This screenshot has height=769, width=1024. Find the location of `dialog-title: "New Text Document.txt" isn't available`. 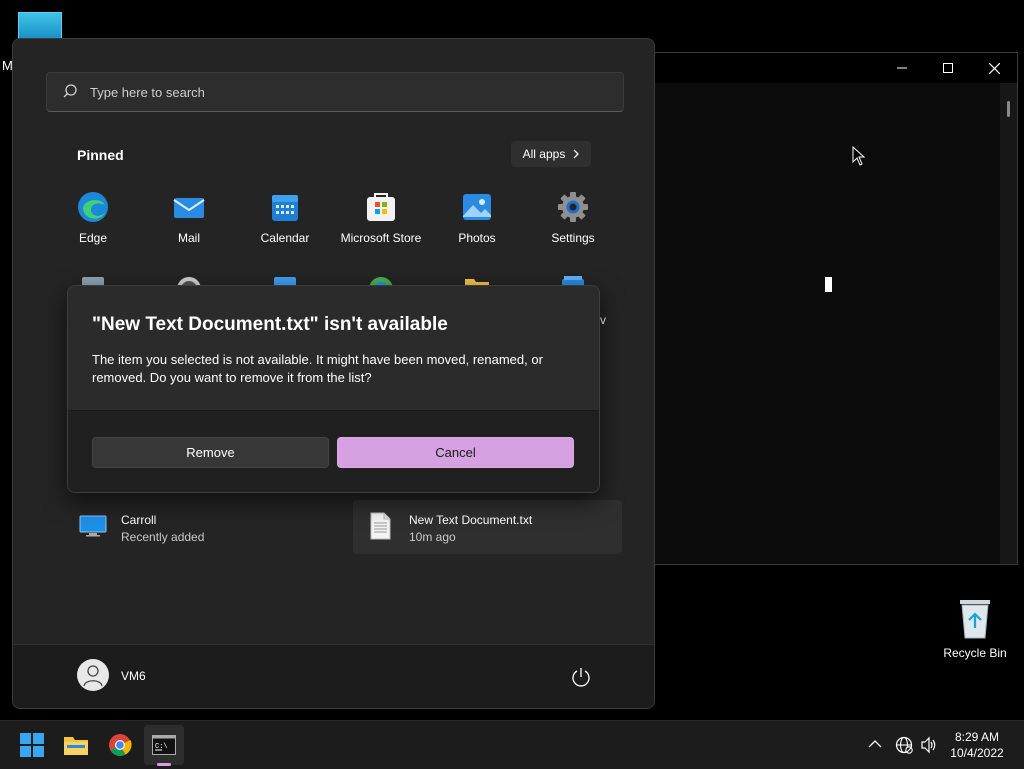

dialog-title: "New Text Document.txt" isn't available is located at coordinates (270, 324).